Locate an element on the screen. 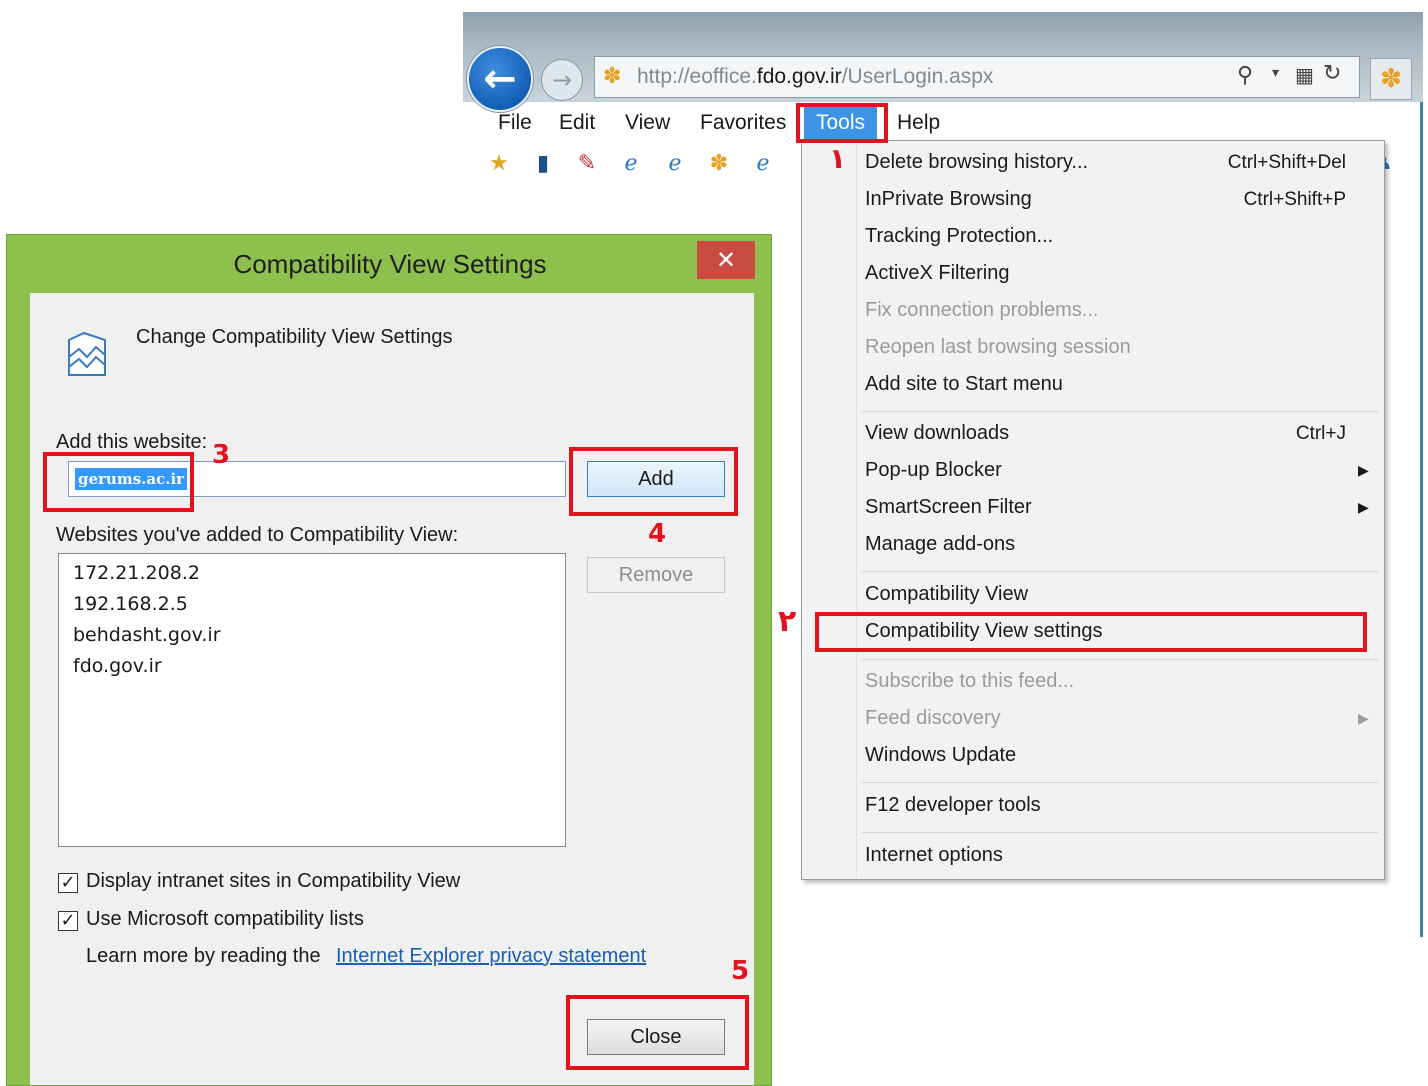  menu-view: View is located at coordinates (647, 123).